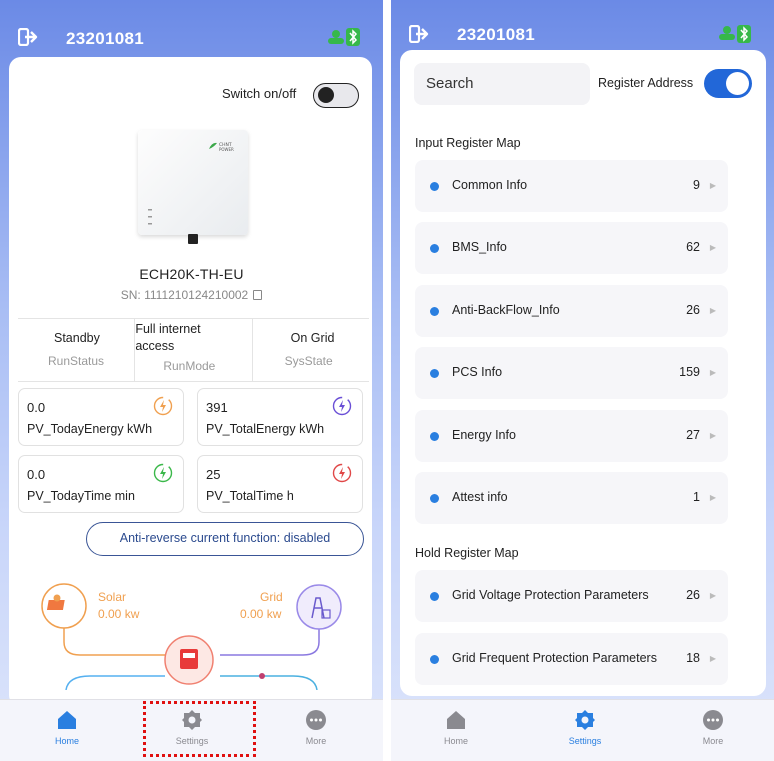 The width and height of the screenshot is (774, 761). Describe the element at coordinates (571, 186) in the screenshot. I see `register-row-common-info: Common Info 9 ▶` at that location.